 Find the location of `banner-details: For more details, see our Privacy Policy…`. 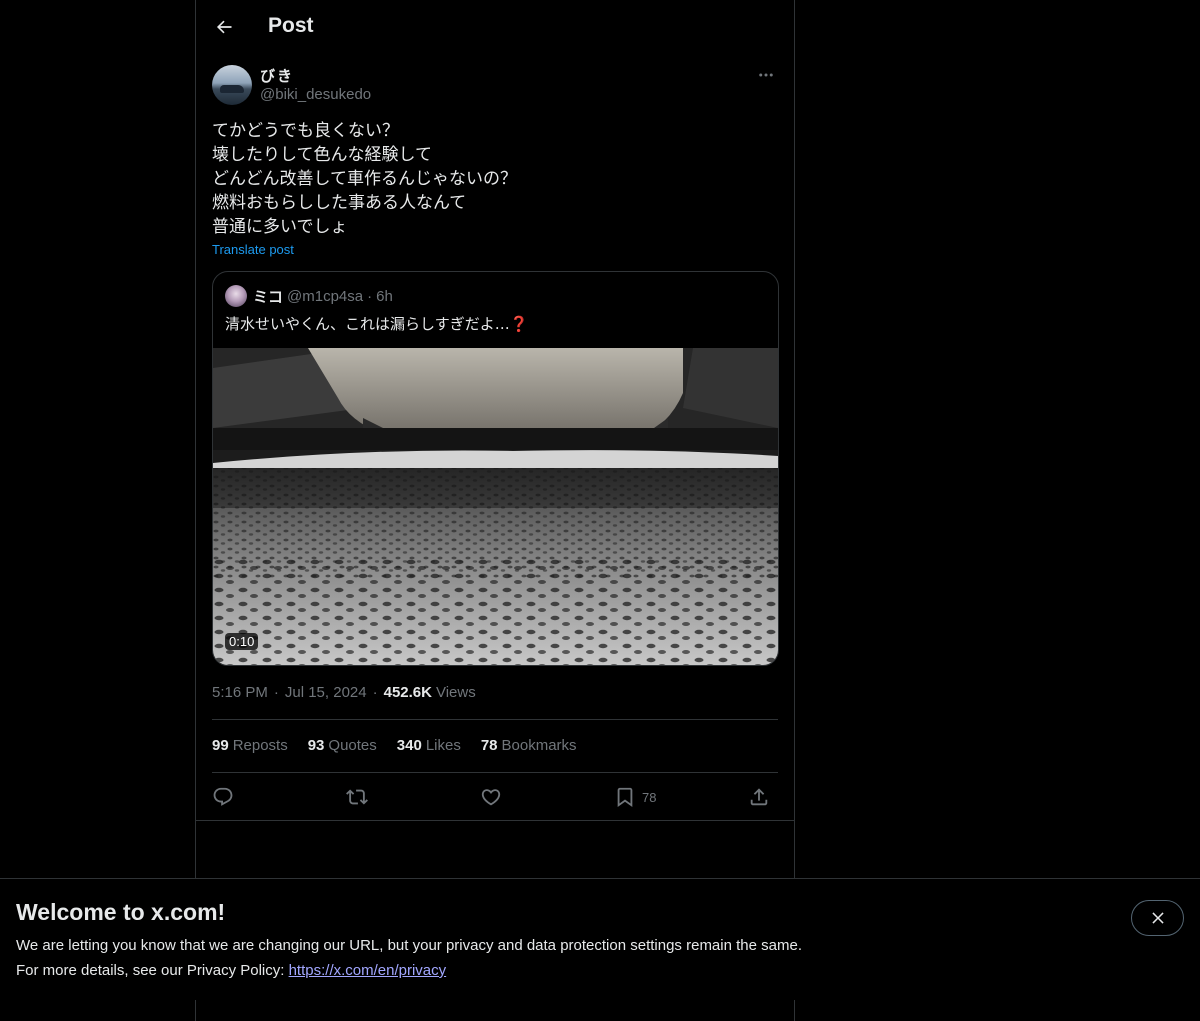

banner-details: For more details, see our Privacy Policy… is located at coordinates (231, 970).